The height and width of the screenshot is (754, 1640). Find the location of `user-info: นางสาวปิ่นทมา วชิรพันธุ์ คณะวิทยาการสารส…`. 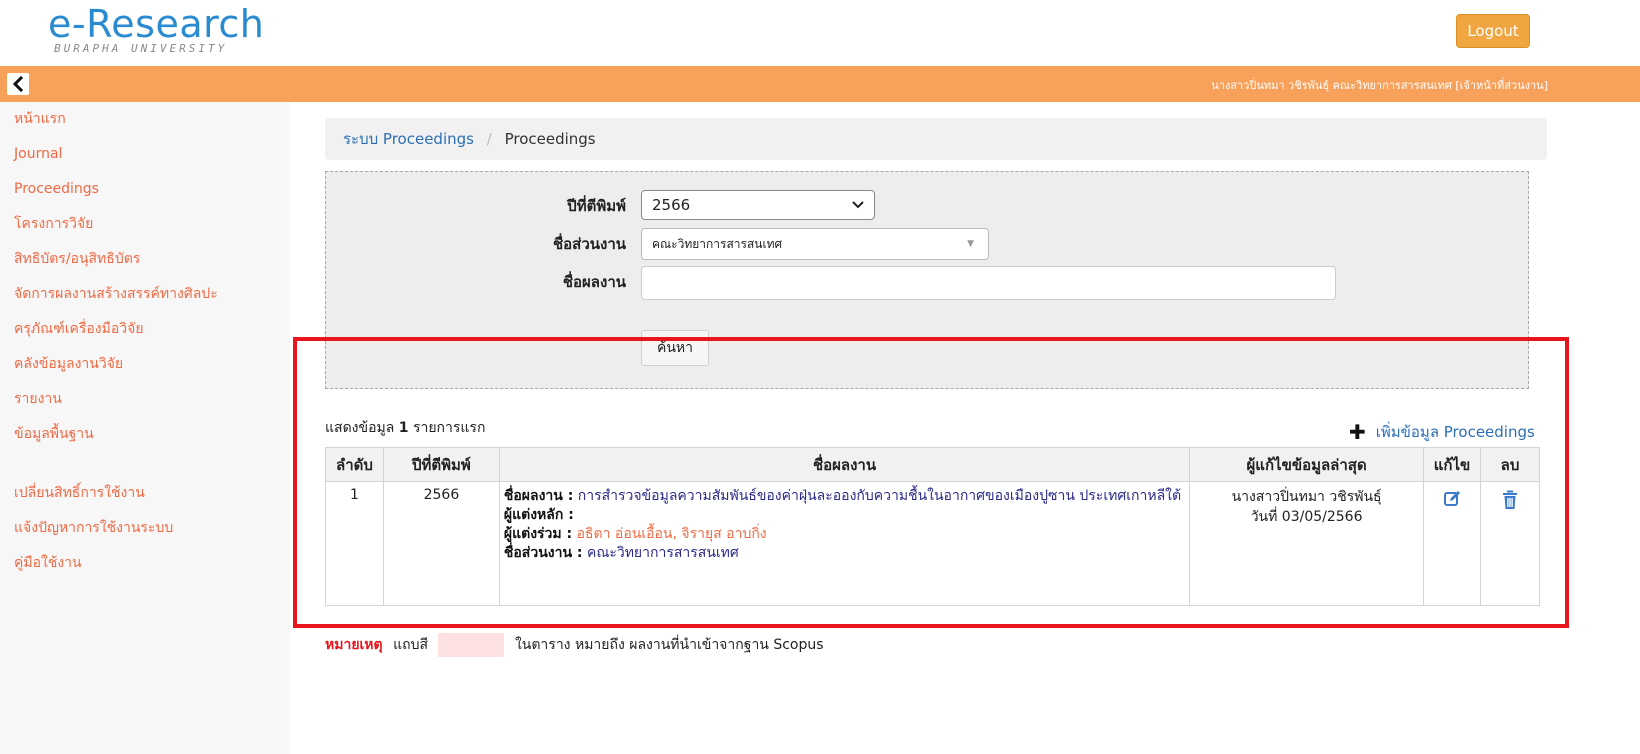

user-info: นางสาวปิ่นทมา วชิรพันธุ์ คณะวิทยาการสารส… is located at coordinates (1379, 85).